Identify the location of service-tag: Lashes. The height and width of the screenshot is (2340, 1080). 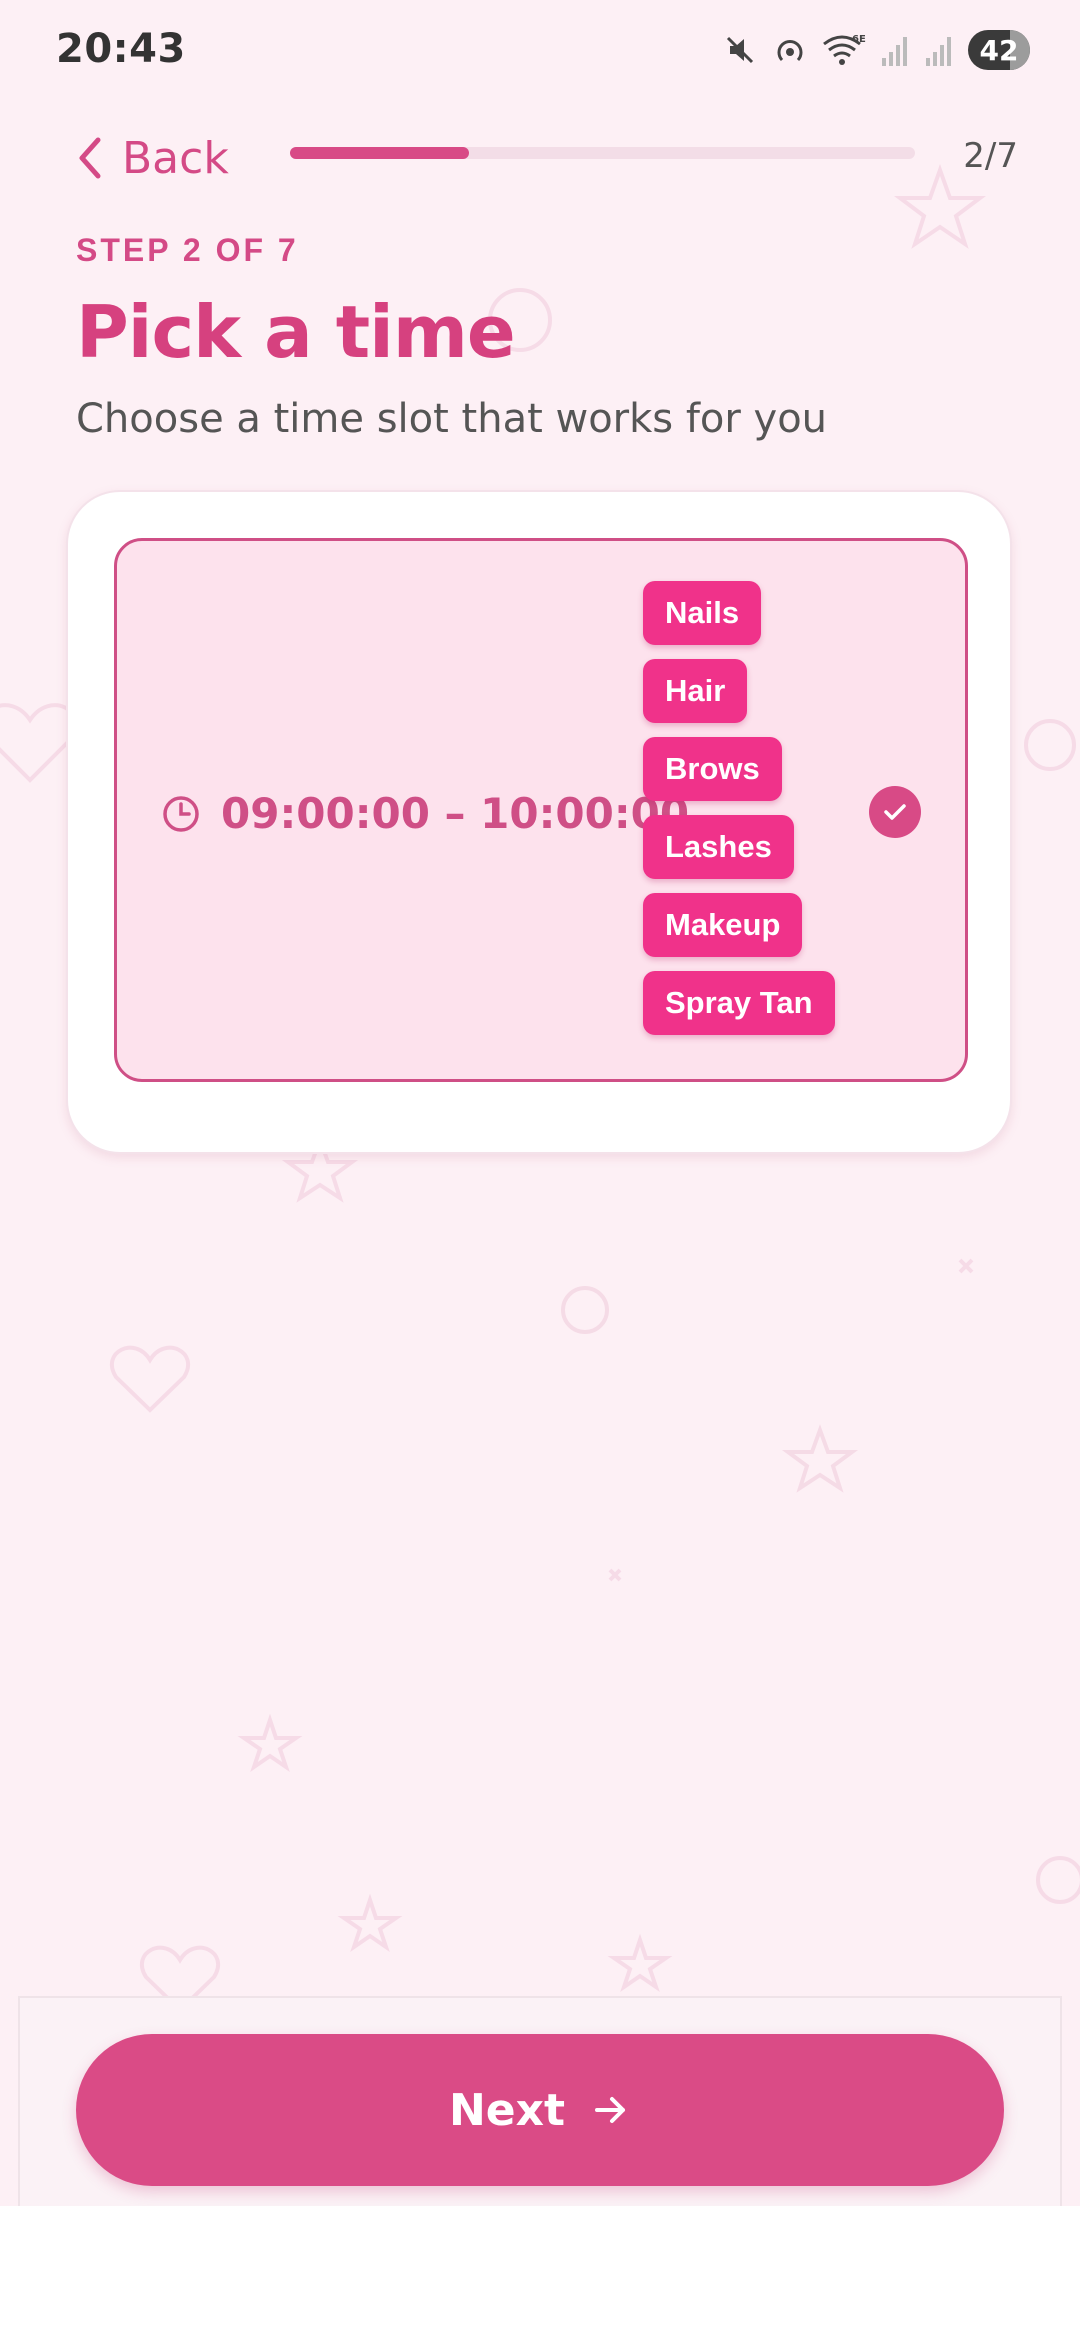
(718, 847).